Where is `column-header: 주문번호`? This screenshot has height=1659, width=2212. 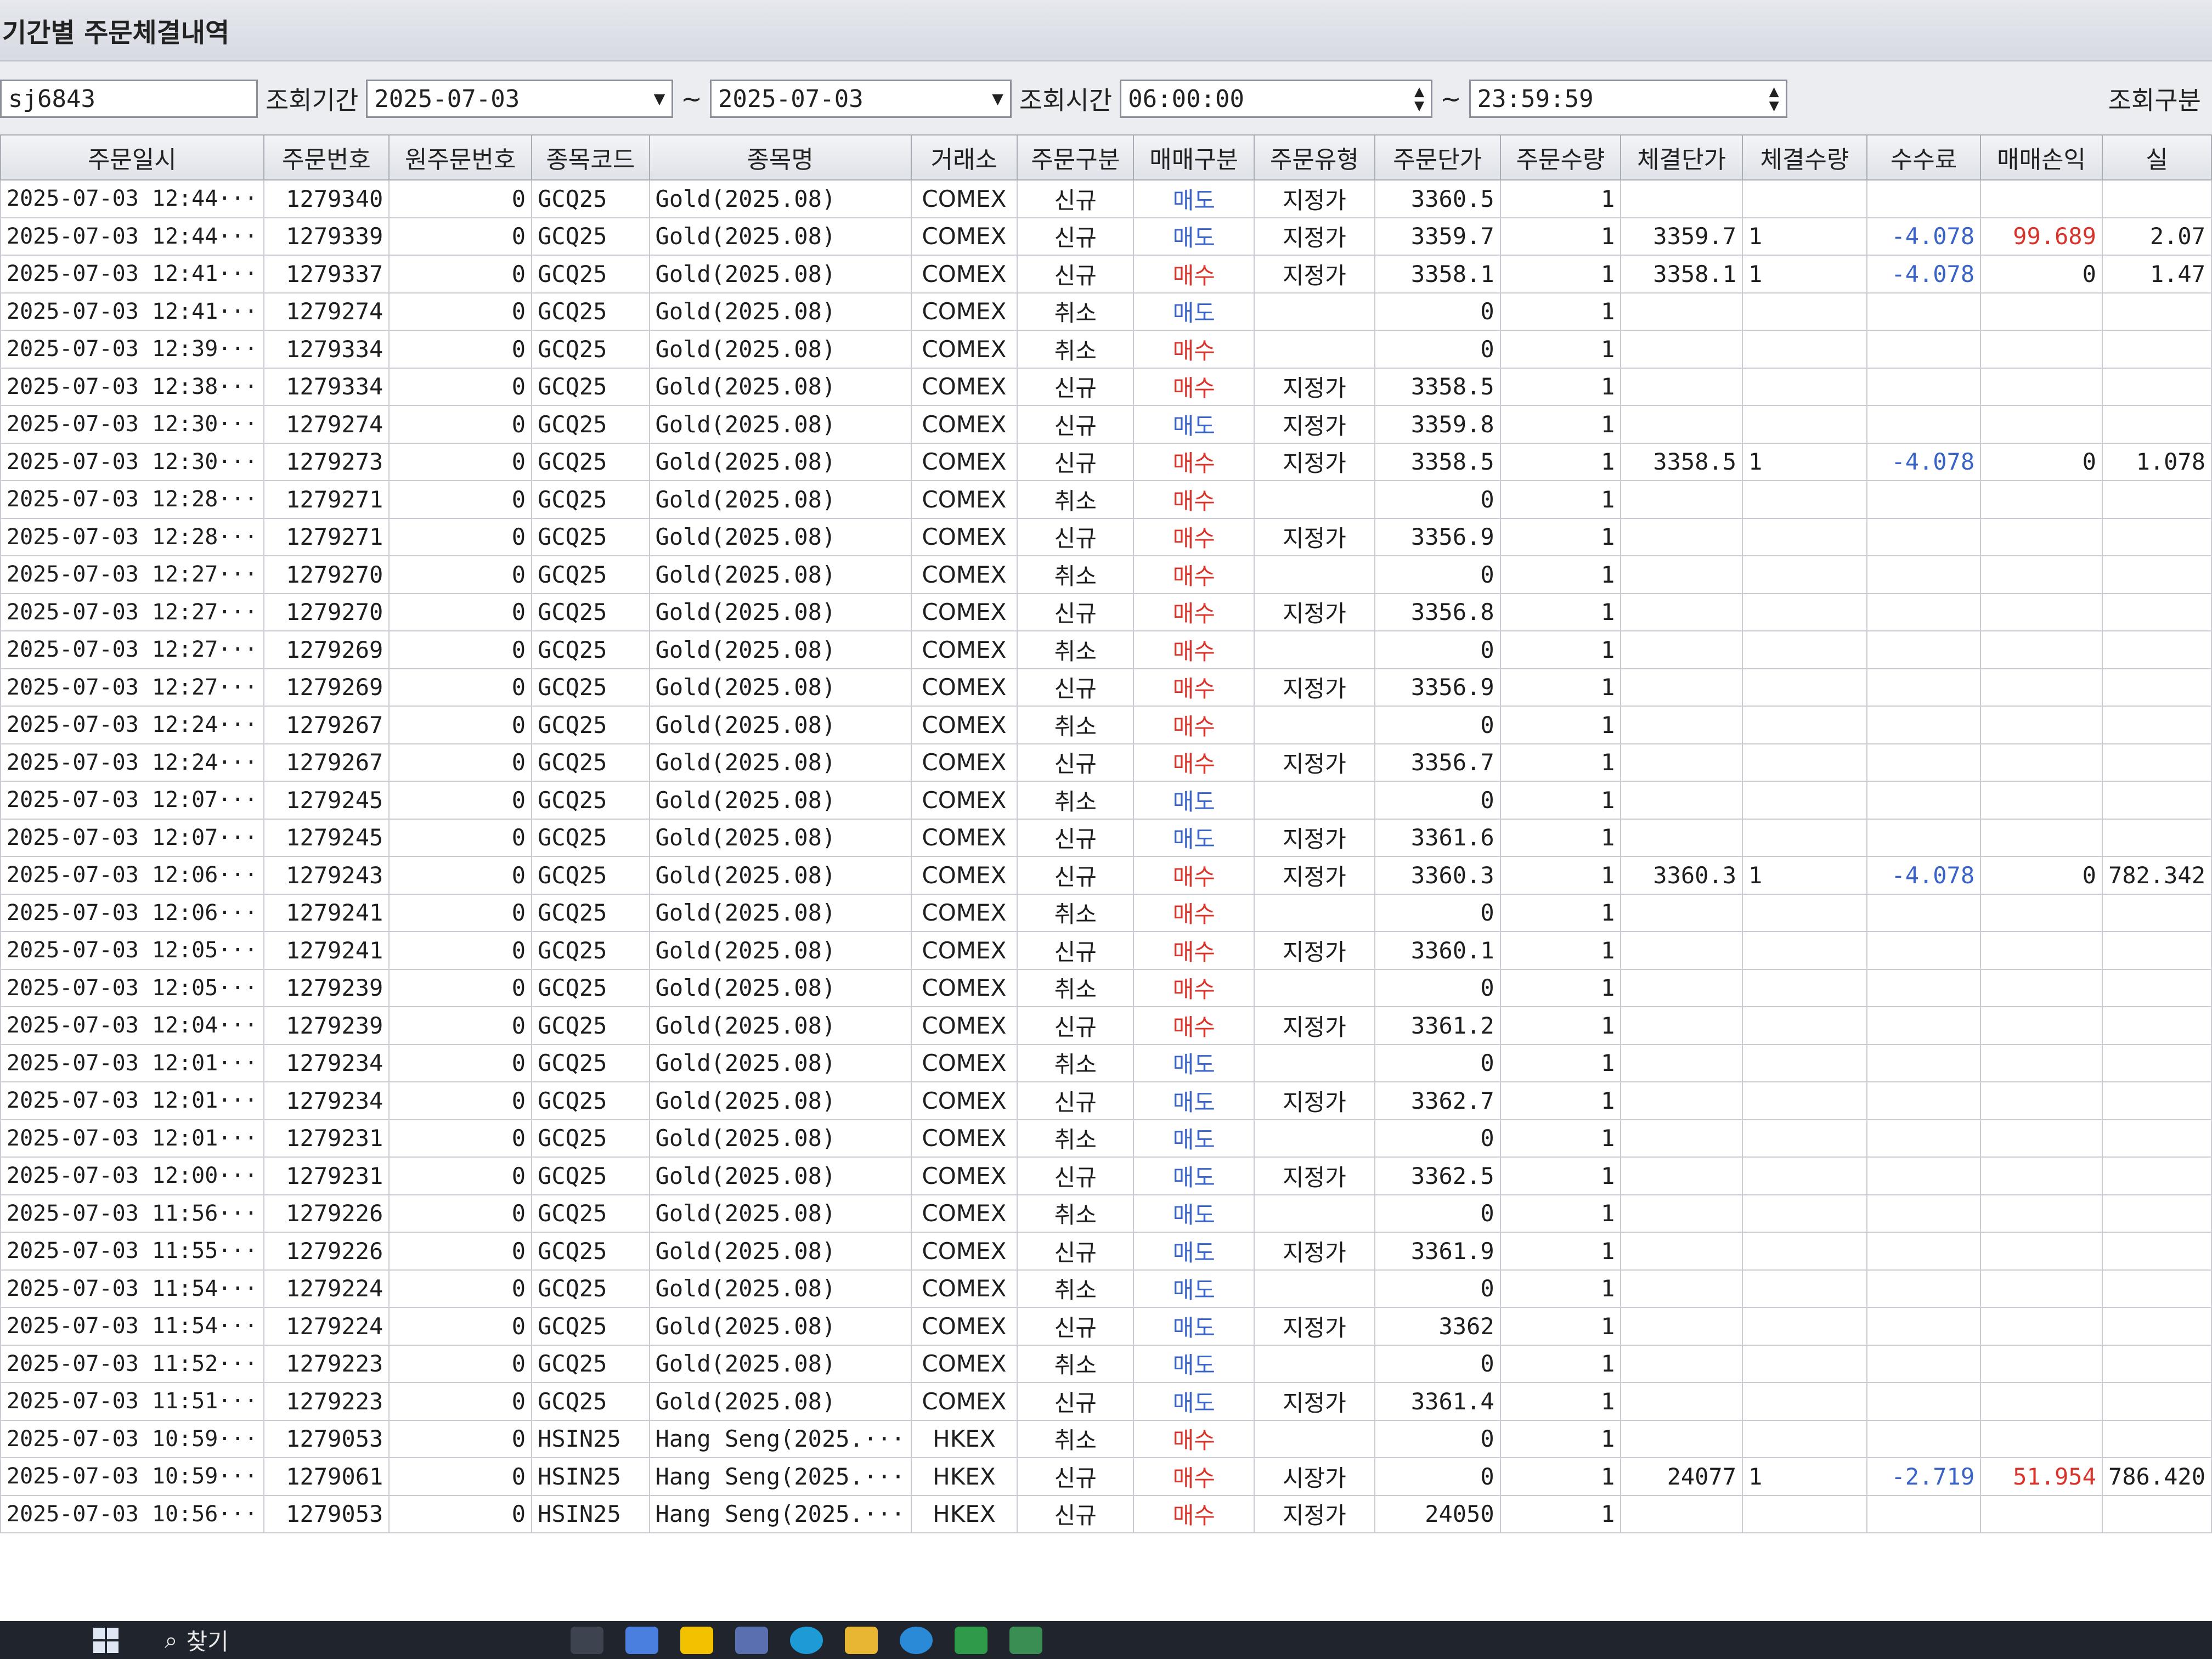
column-header: 주문번호 is located at coordinates (326, 157).